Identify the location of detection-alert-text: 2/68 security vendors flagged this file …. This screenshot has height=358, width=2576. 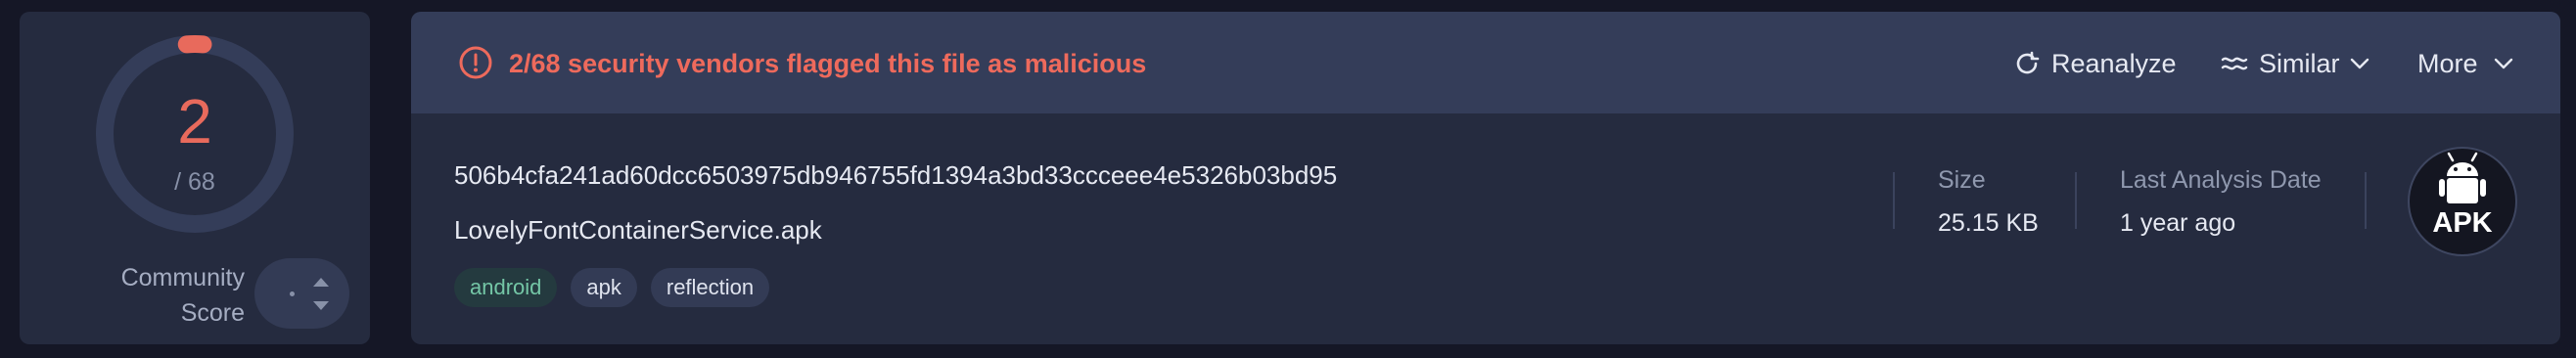
(828, 63).